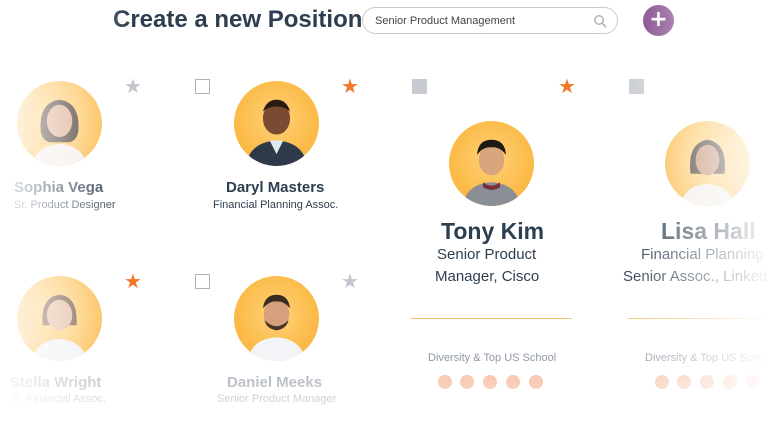  I want to click on candidate-role-line2: Senior Assoc., LinkedIn, so click(695, 276).